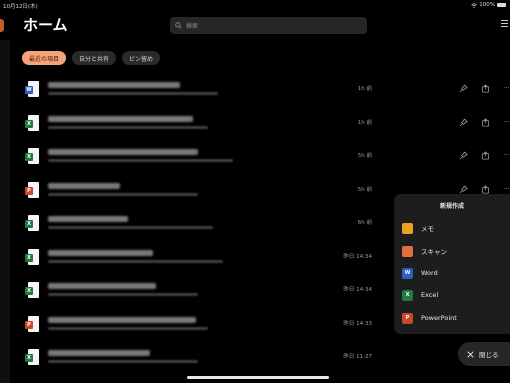 The width and height of the screenshot is (510, 383). Describe the element at coordinates (258, 377) in the screenshot. I see `home-indicator` at that location.